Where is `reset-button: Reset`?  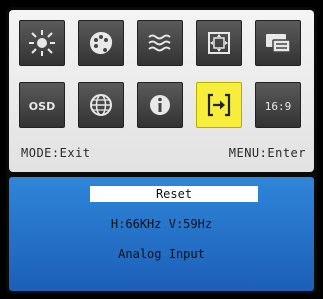
reset-button: Reset is located at coordinates (174, 194).